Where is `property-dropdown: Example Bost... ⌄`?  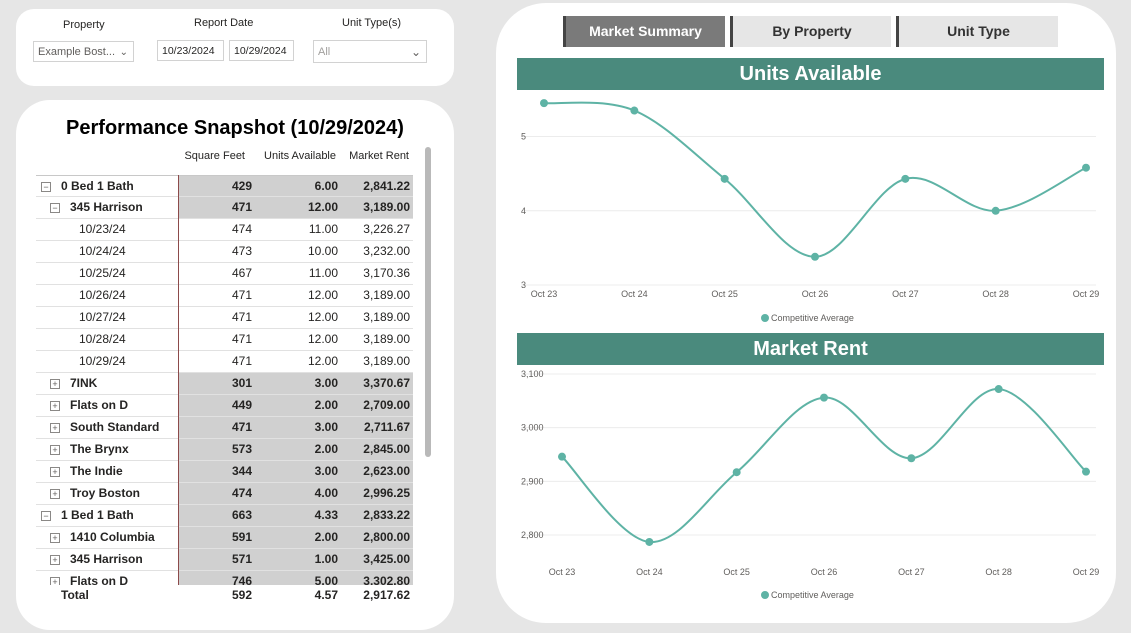
property-dropdown: Example Bost... ⌄ is located at coordinates (83, 51).